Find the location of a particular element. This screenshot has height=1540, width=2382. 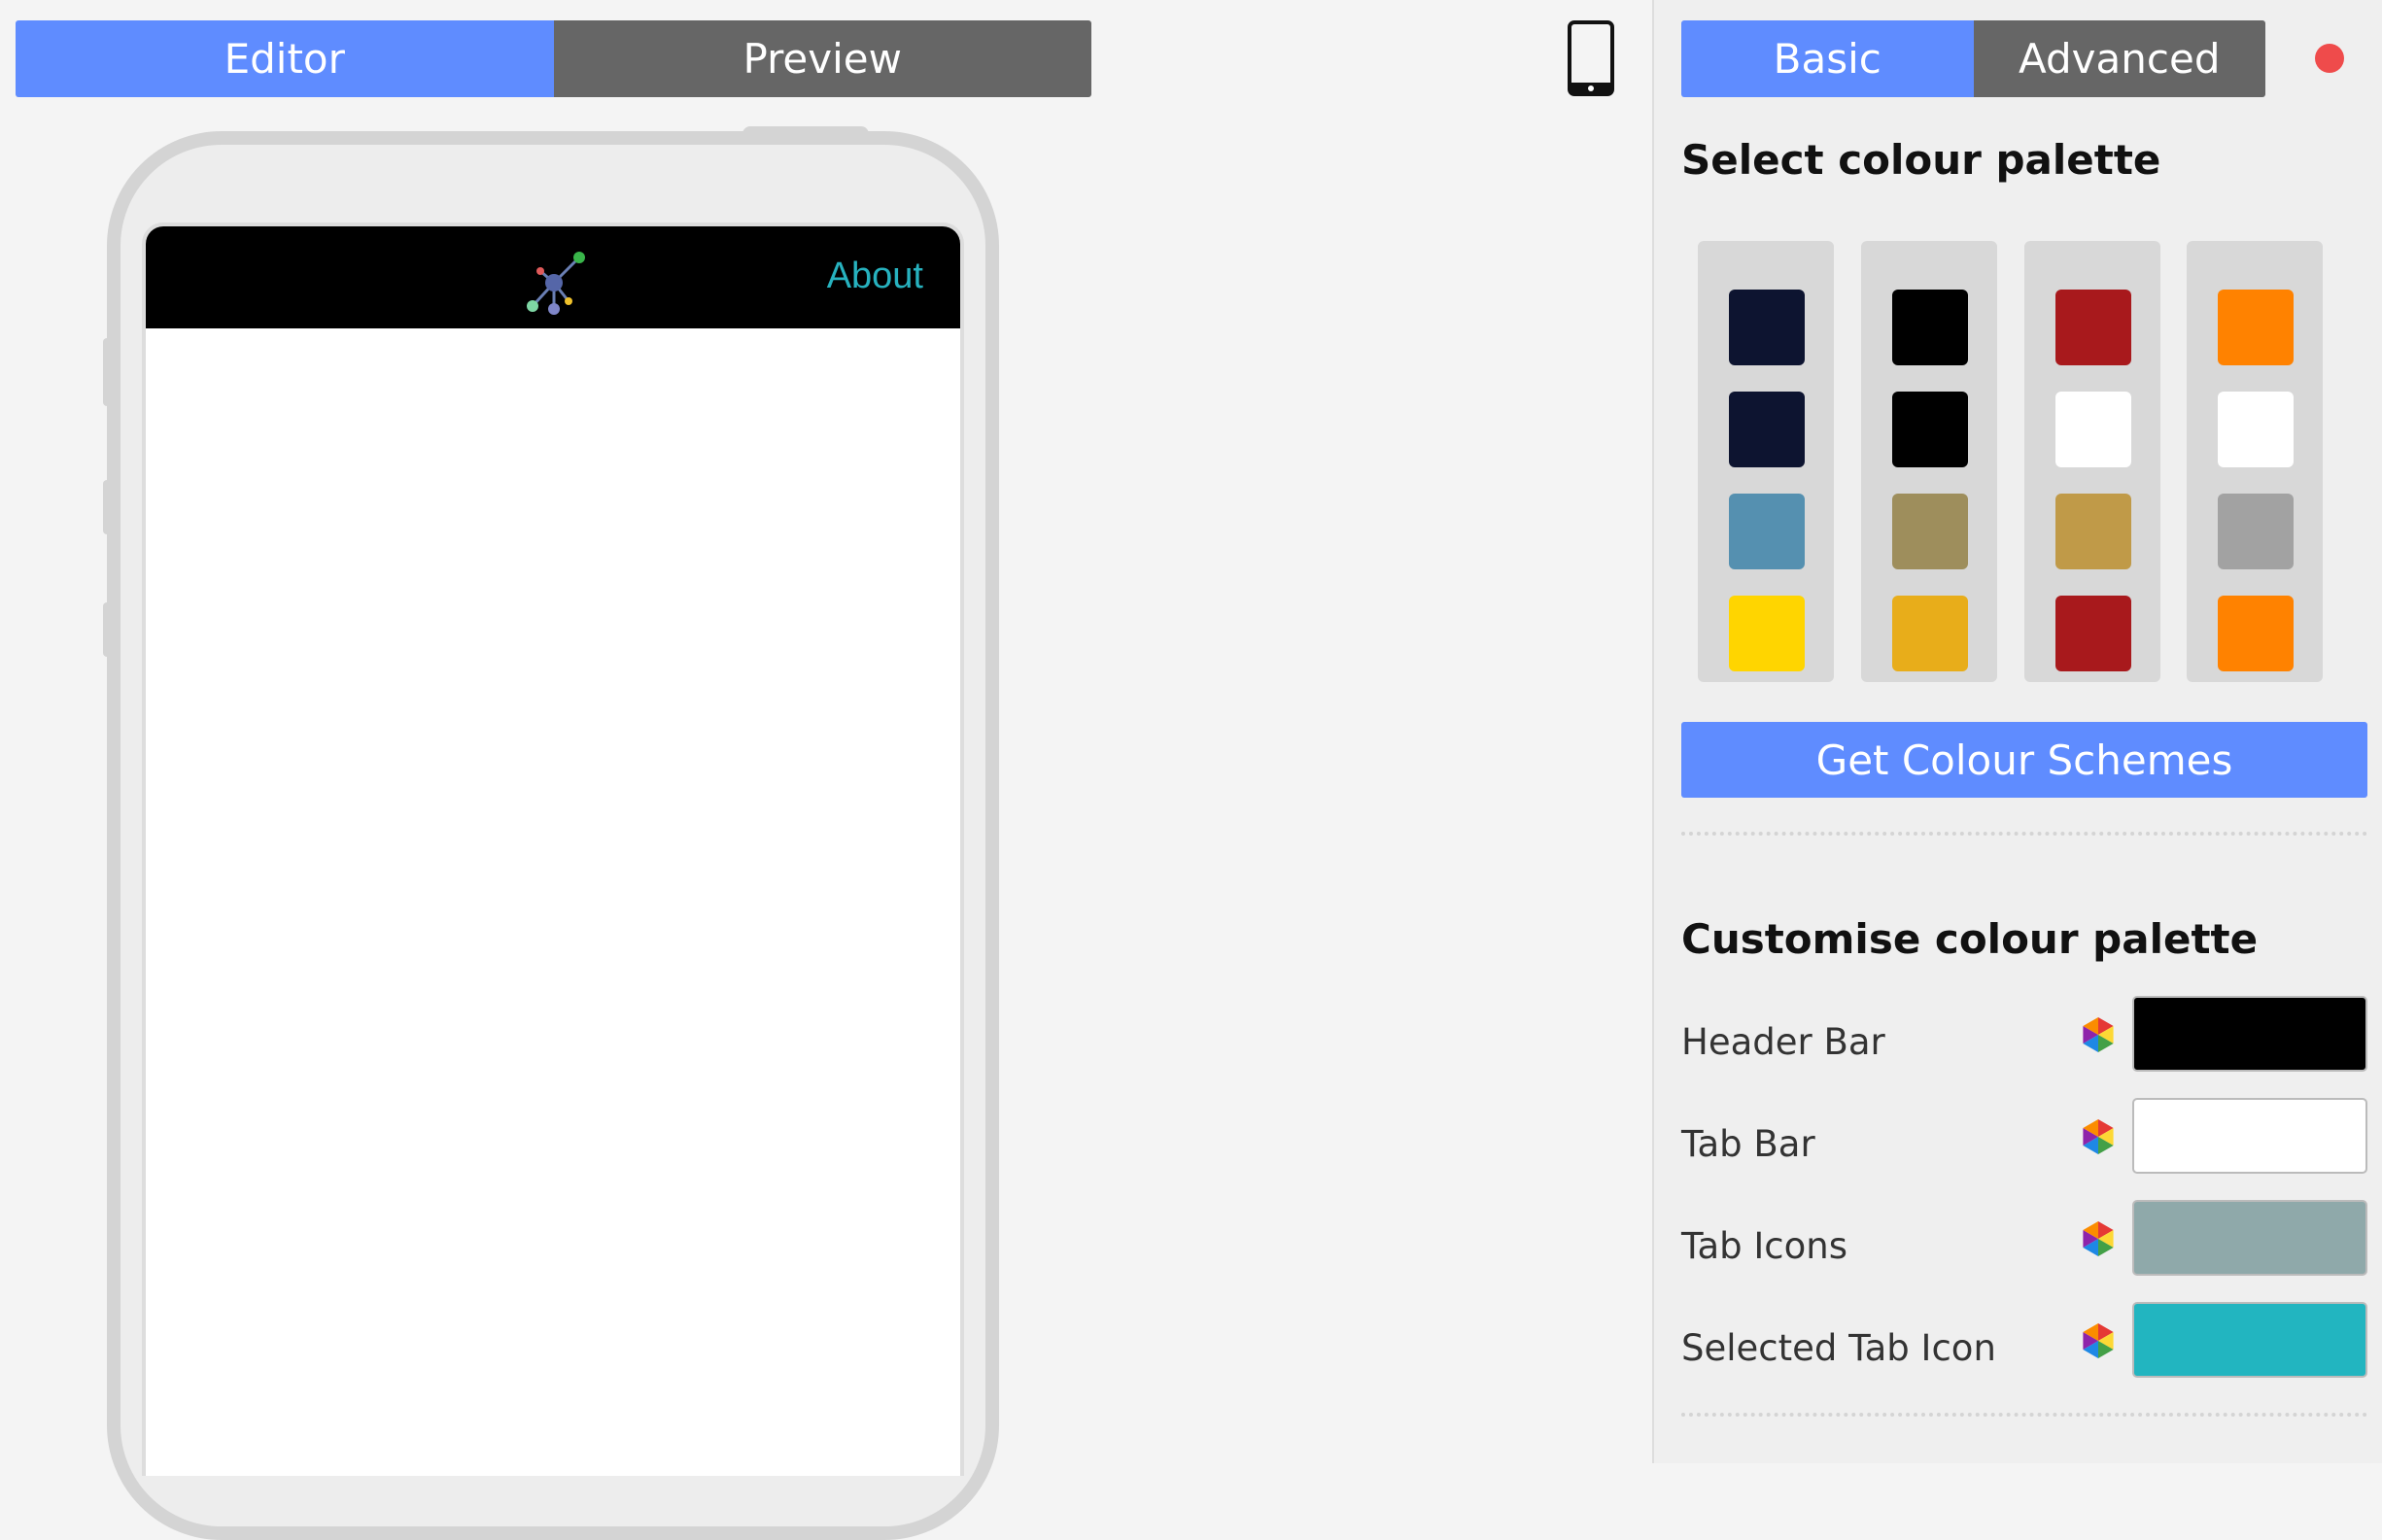

tab-preview: Preview is located at coordinates (822, 58).